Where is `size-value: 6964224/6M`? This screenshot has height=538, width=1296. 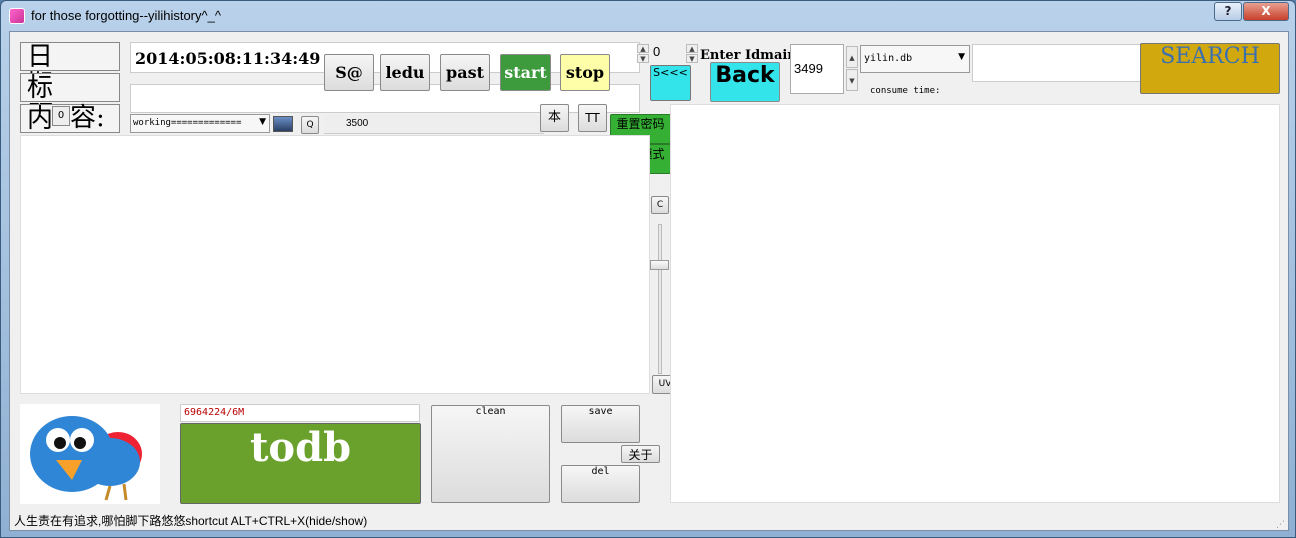
size-value: 6964224/6M is located at coordinates (214, 412).